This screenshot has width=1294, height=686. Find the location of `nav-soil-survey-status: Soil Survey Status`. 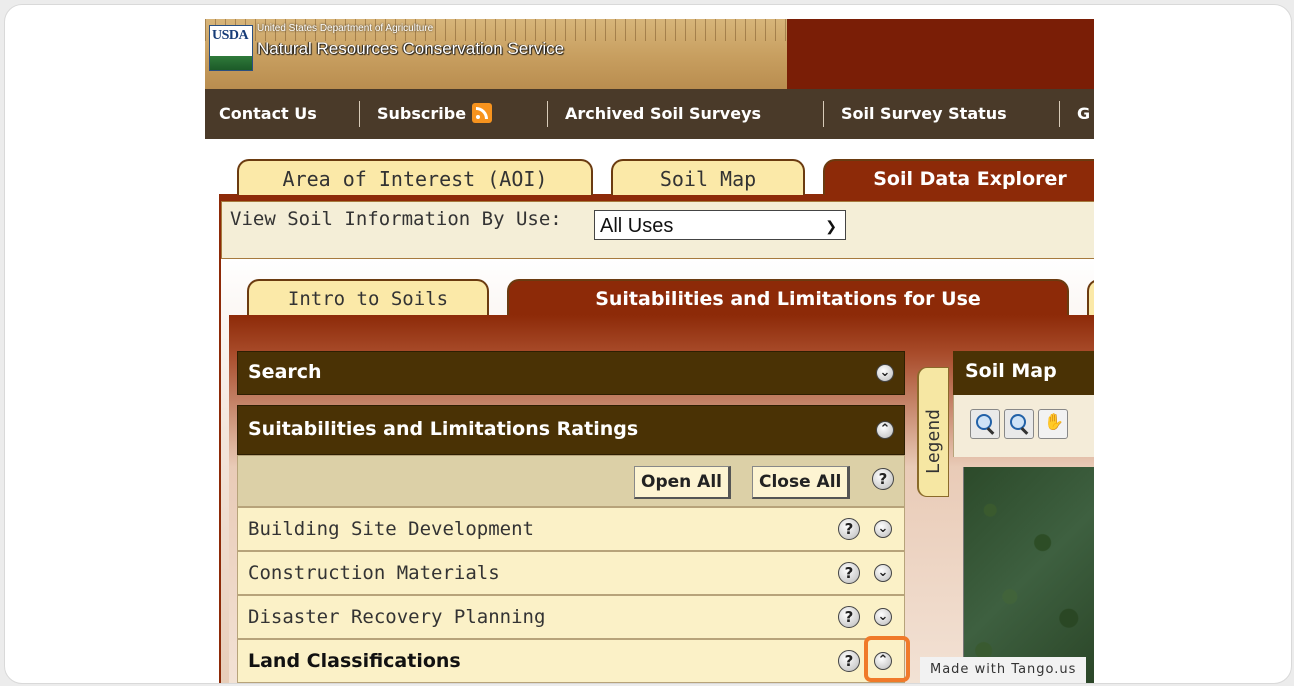

nav-soil-survey-status: Soil Survey Status is located at coordinates (924, 114).